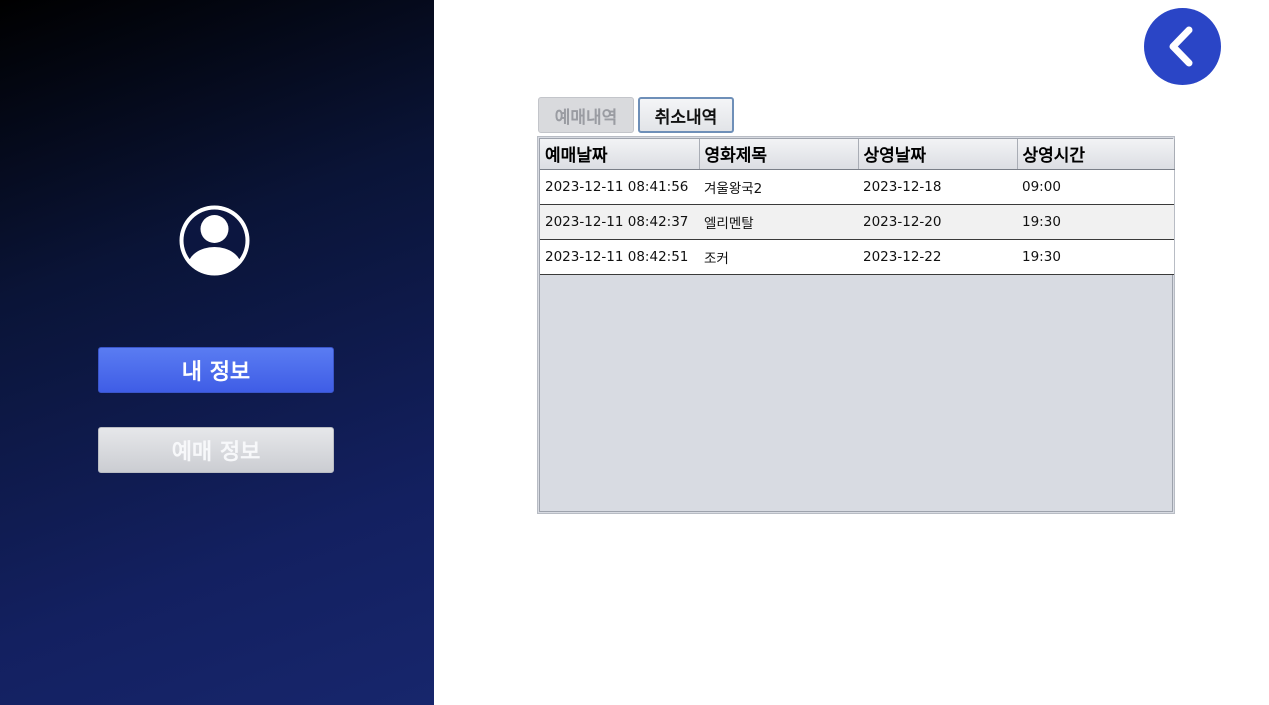  I want to click on booking-info-label: 예매 정보, so click(216, 452).